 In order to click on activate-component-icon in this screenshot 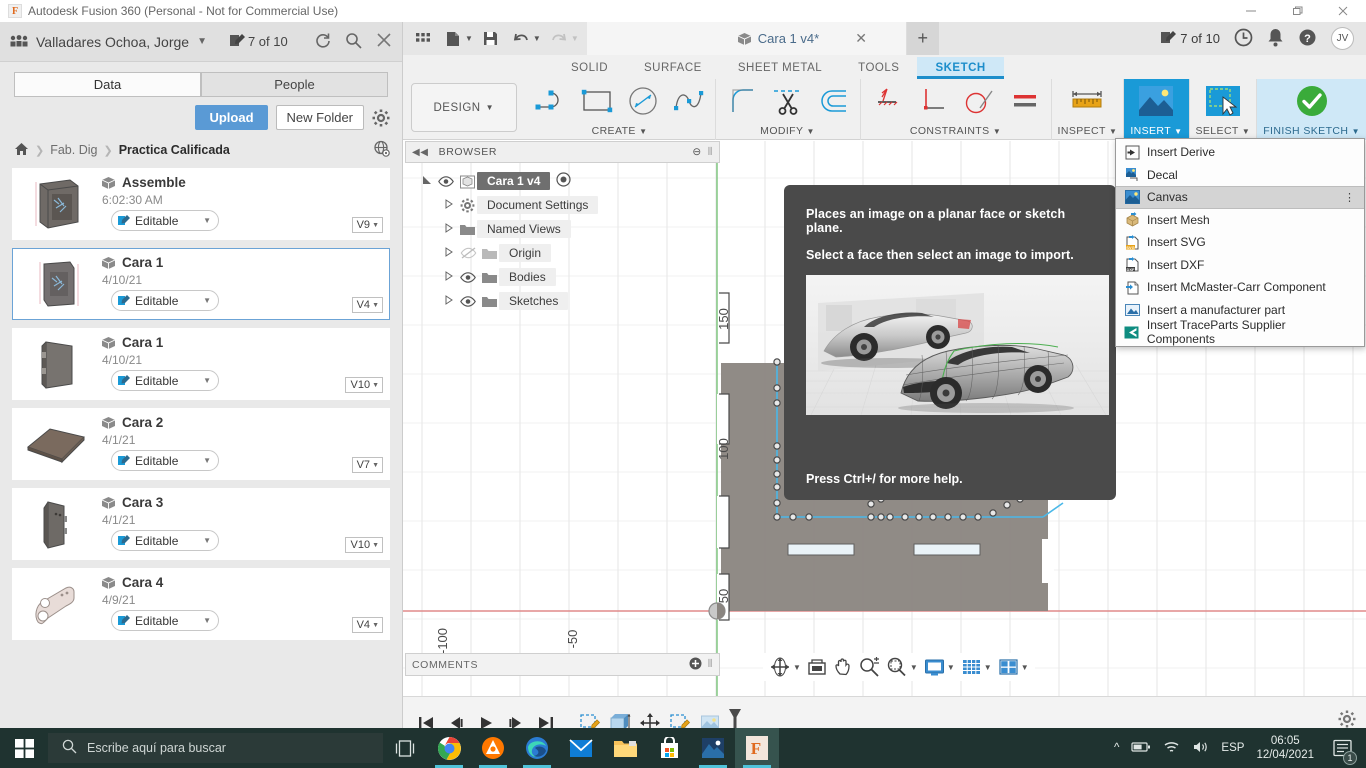, I will do `click(563, 181)`.